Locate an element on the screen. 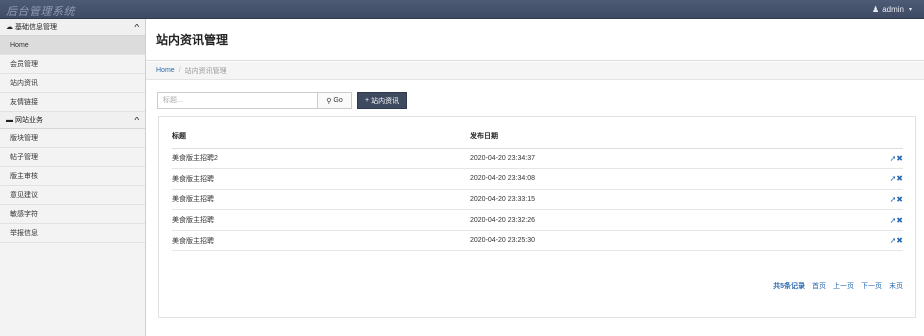 Image resolution: width=924 pixels, height=336 pixels. breadcrumb-home-link: Home is located at coordinates (165, 70).